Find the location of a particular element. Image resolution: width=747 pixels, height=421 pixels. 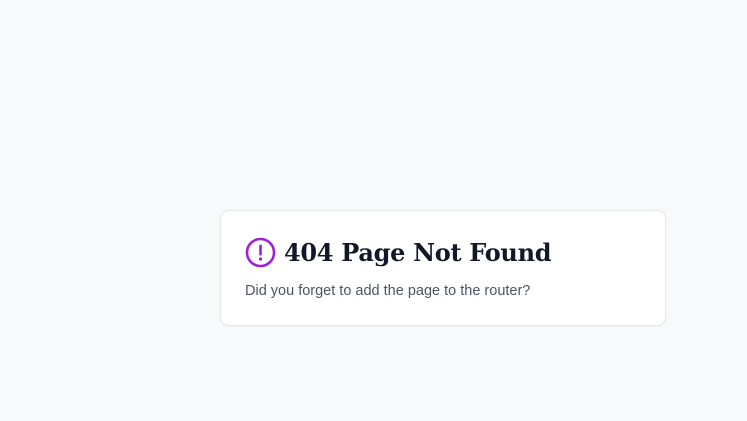

page-title: 404 Page Not Found is located at coordinates (418, 252).